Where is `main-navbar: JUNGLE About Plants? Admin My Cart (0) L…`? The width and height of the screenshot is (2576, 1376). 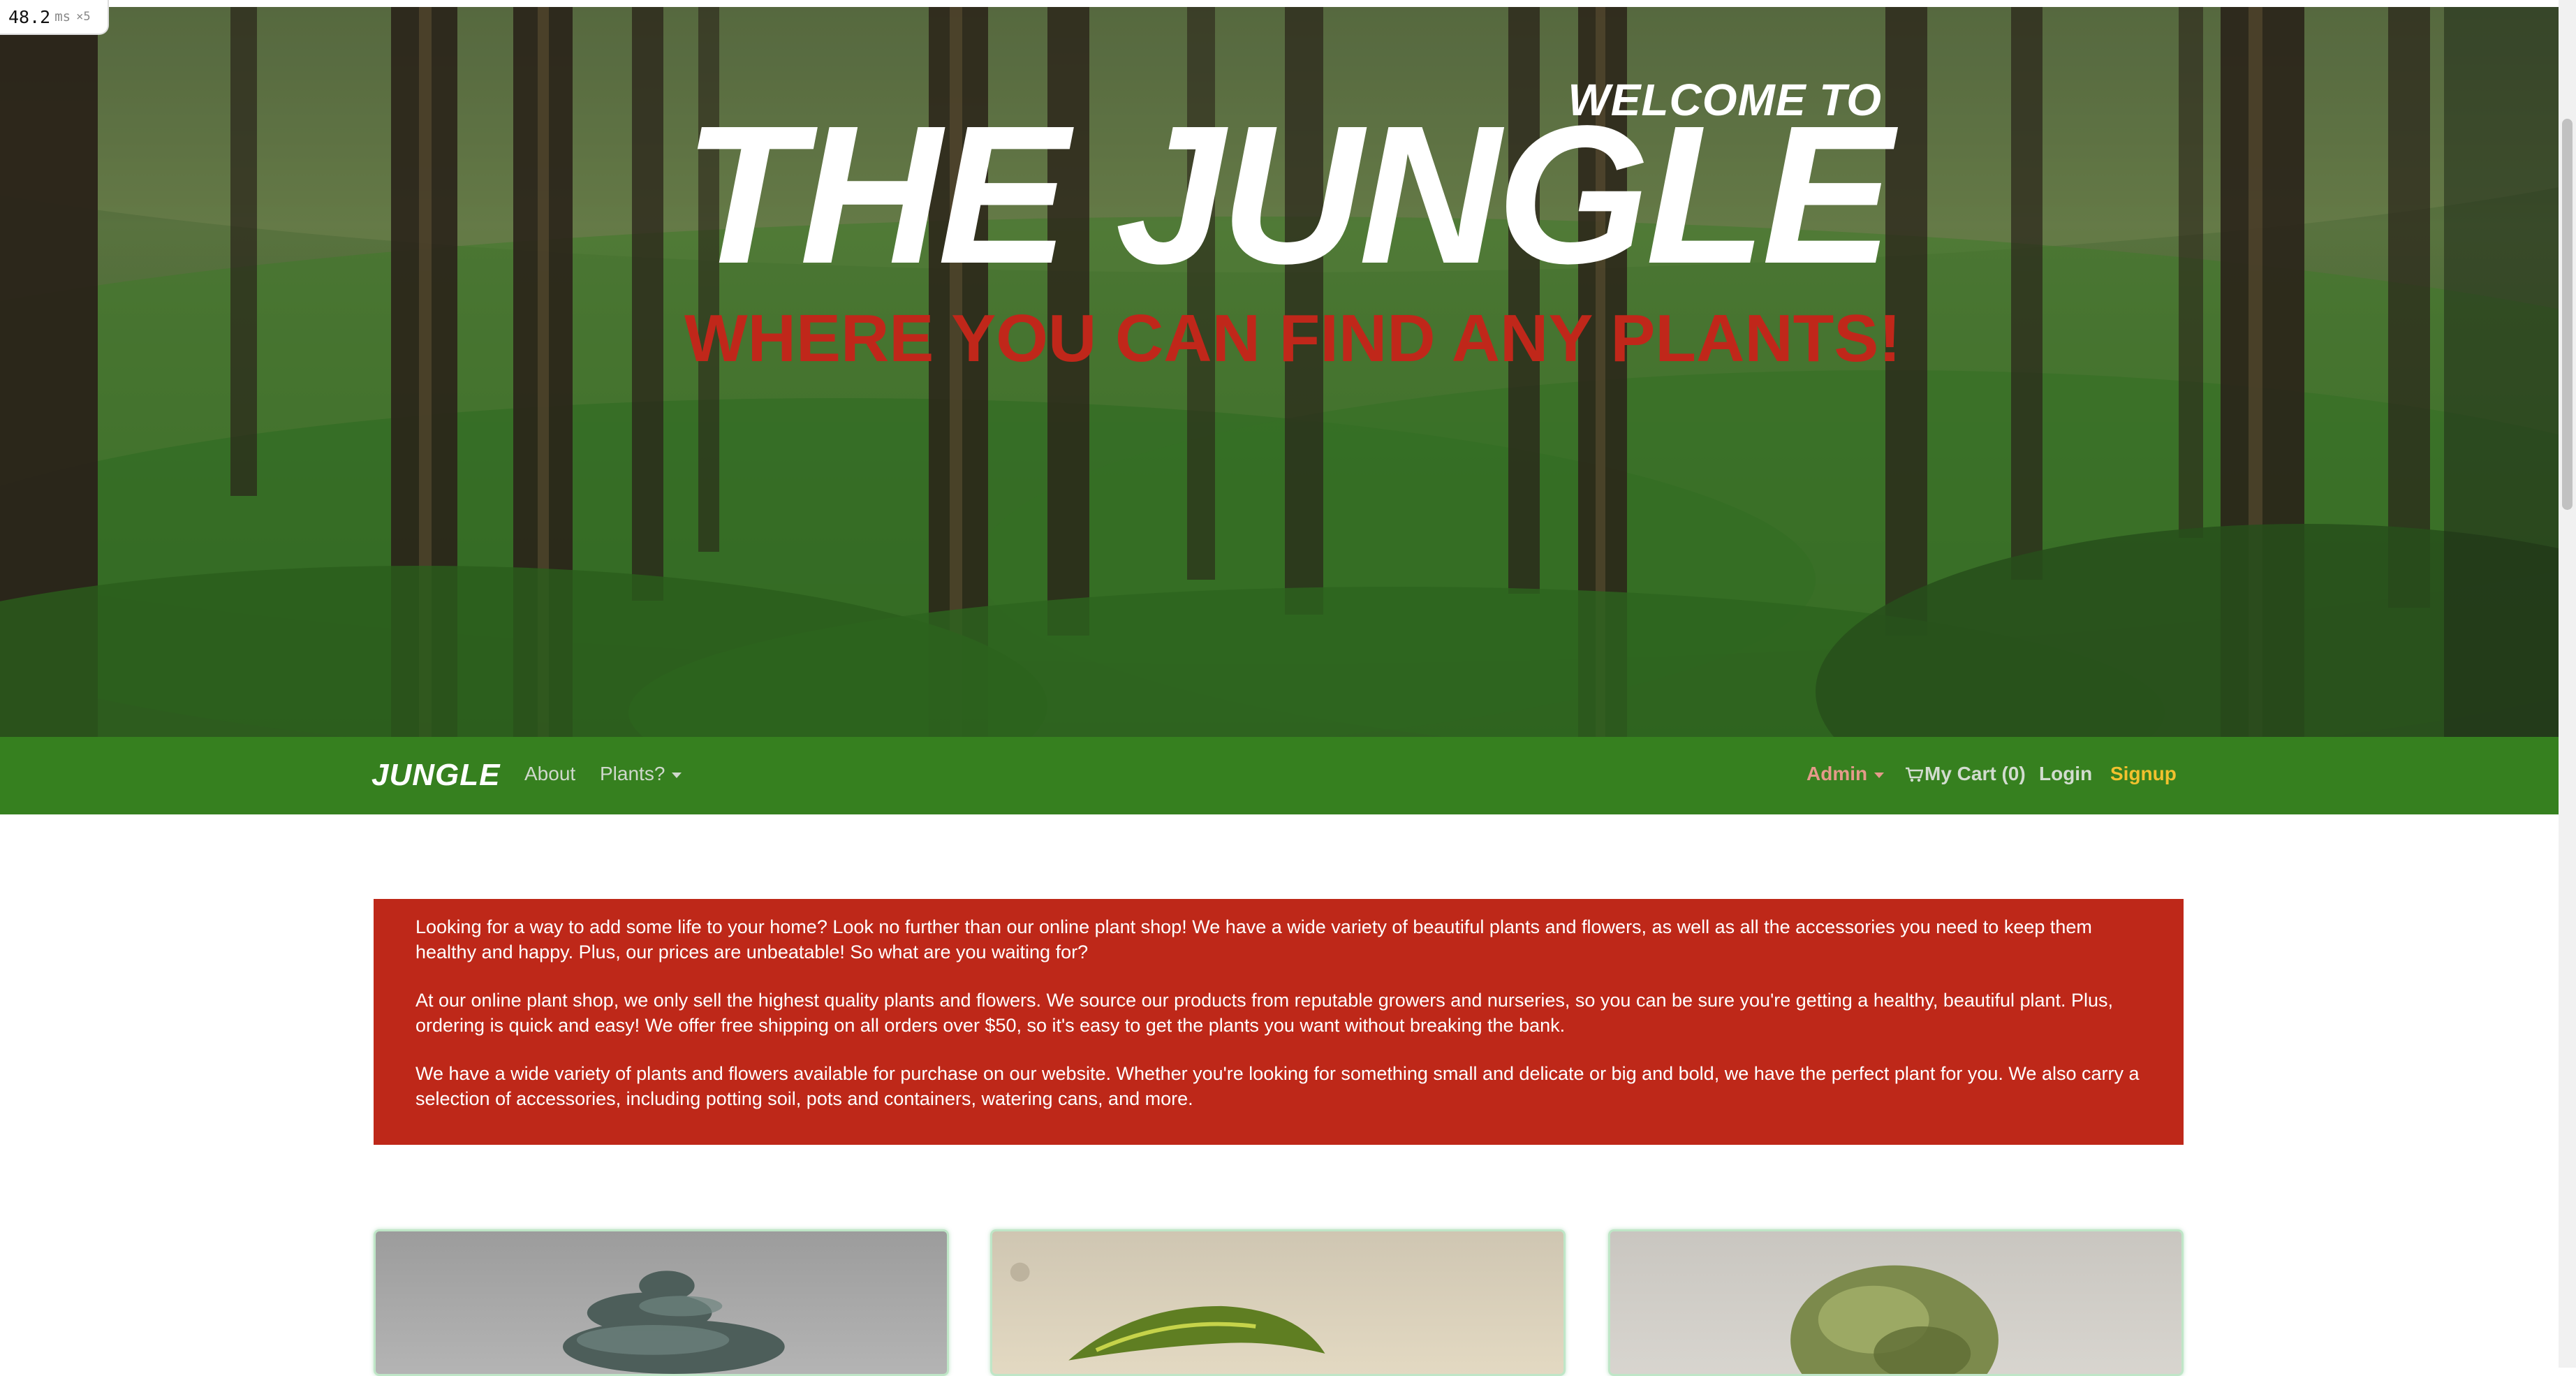
main-navbar: JUNGLE About Plants? Admin My Cart (0) L… is located at coordinates (1279, 775).